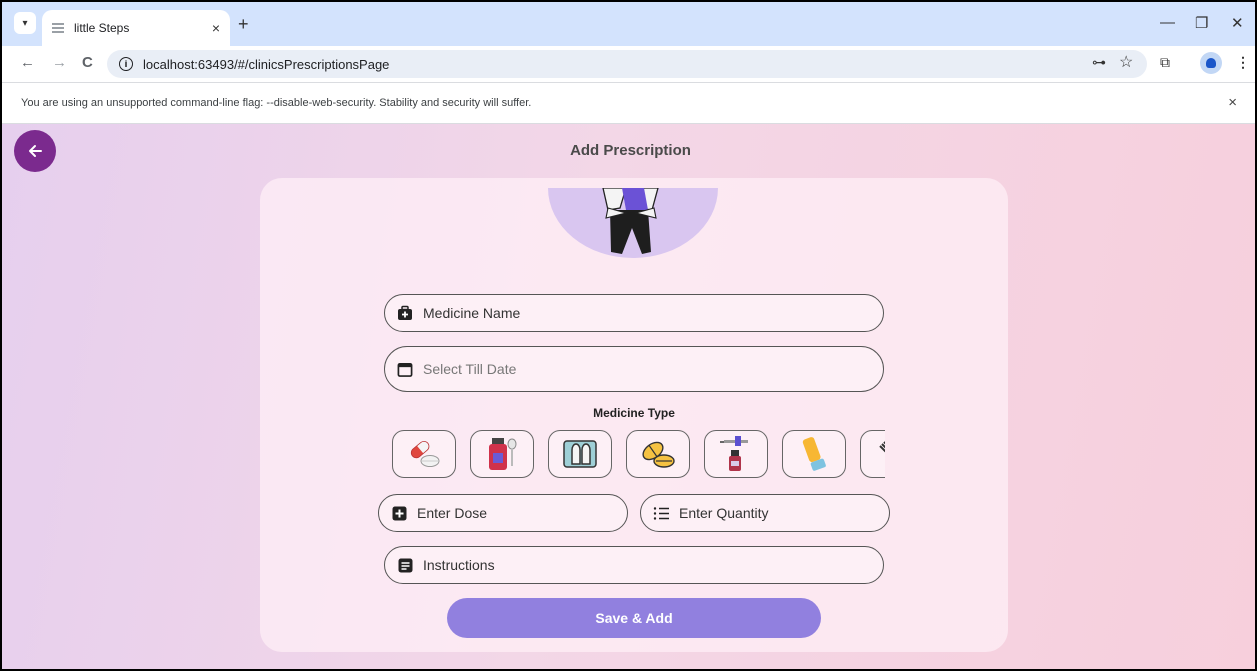 The image size is (1257, 671). I want to click on till-date-field: Select Till Date, so click(634, 369).